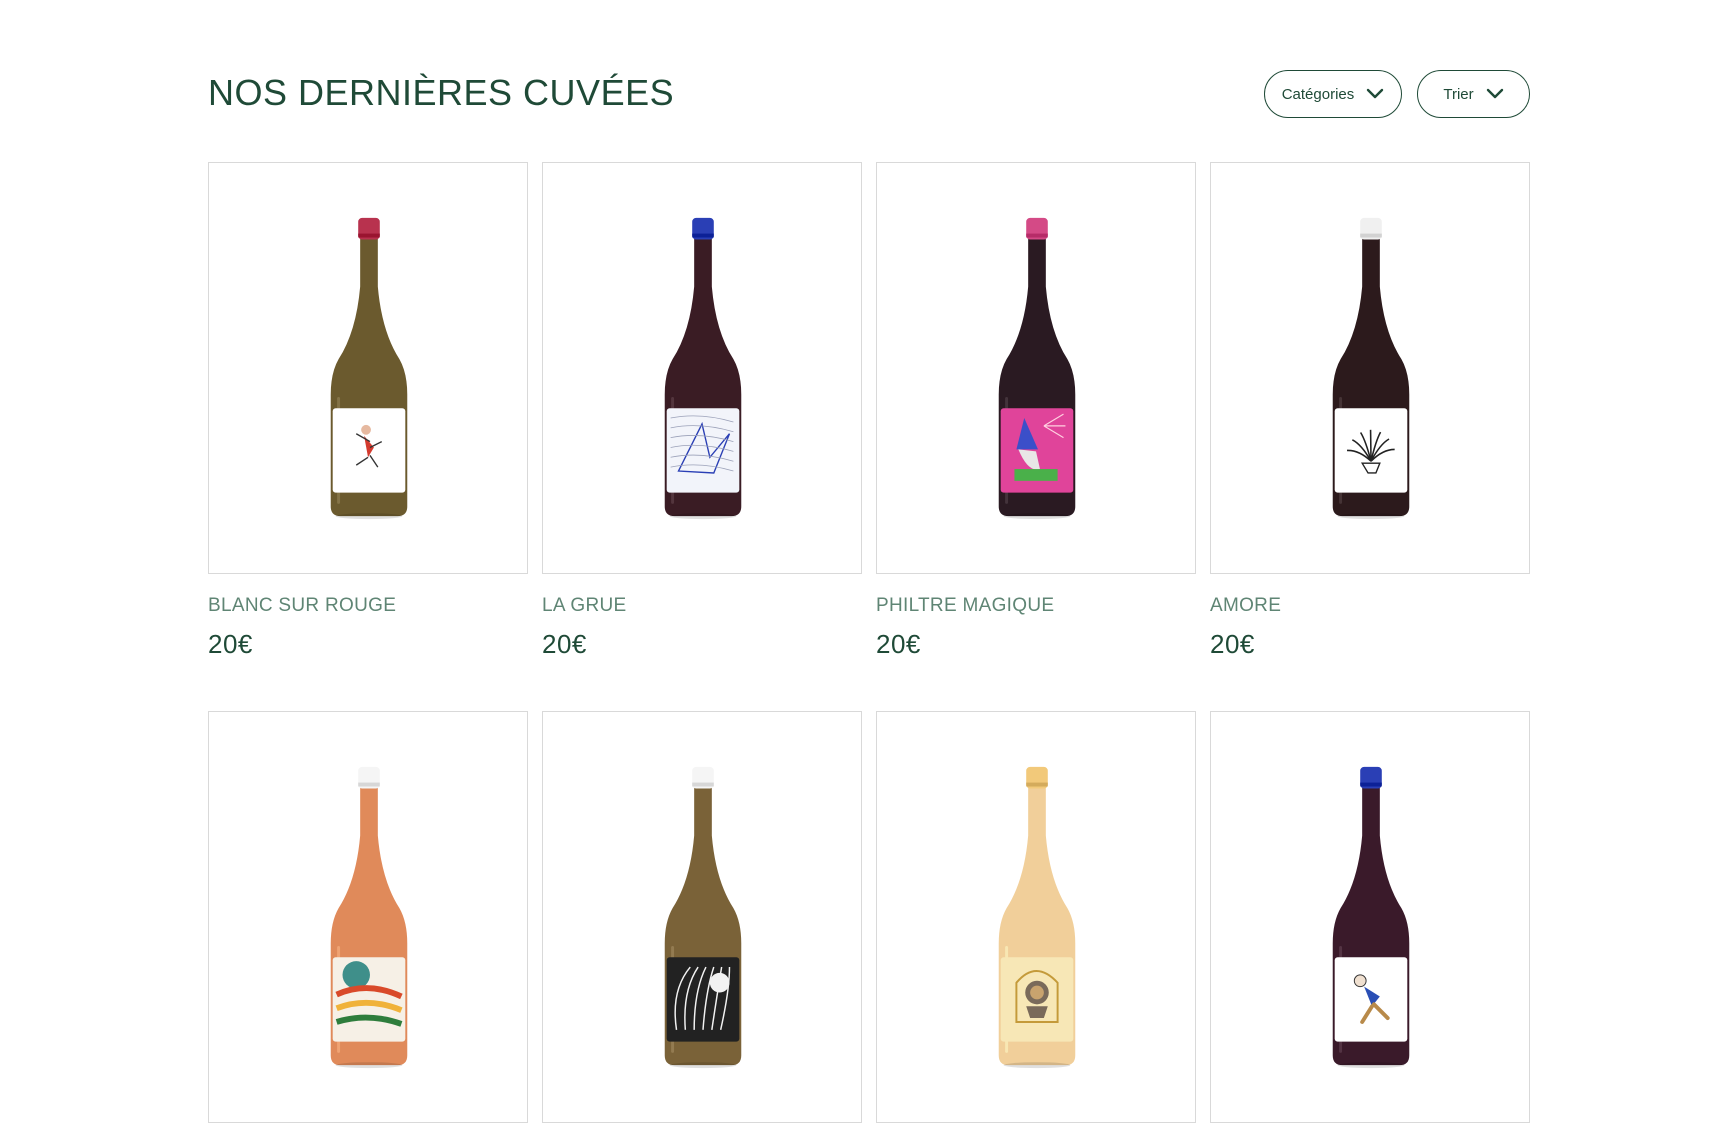 The width and height of the screenshot is (1735, 1123). I want to click on product-card: AMORE 20€, so click(1370, 410).